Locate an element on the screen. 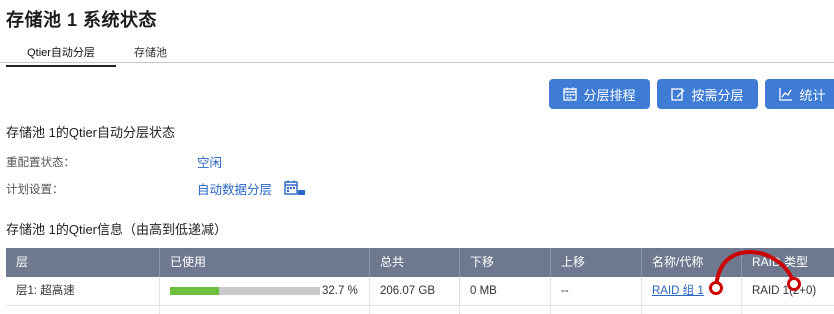 The image size is (834, 314). red-annotation-mark is located at coordinates (755, 272).